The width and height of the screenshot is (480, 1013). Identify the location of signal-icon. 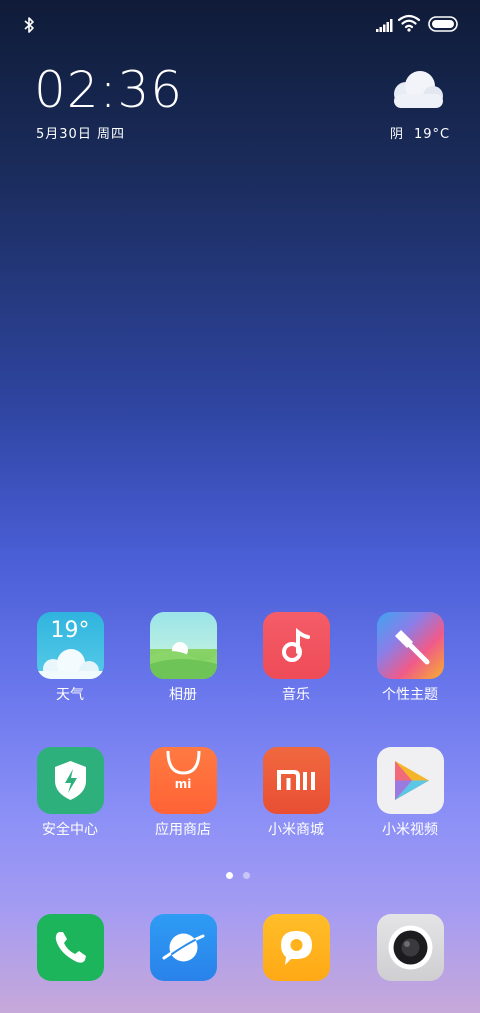
(384, 25).